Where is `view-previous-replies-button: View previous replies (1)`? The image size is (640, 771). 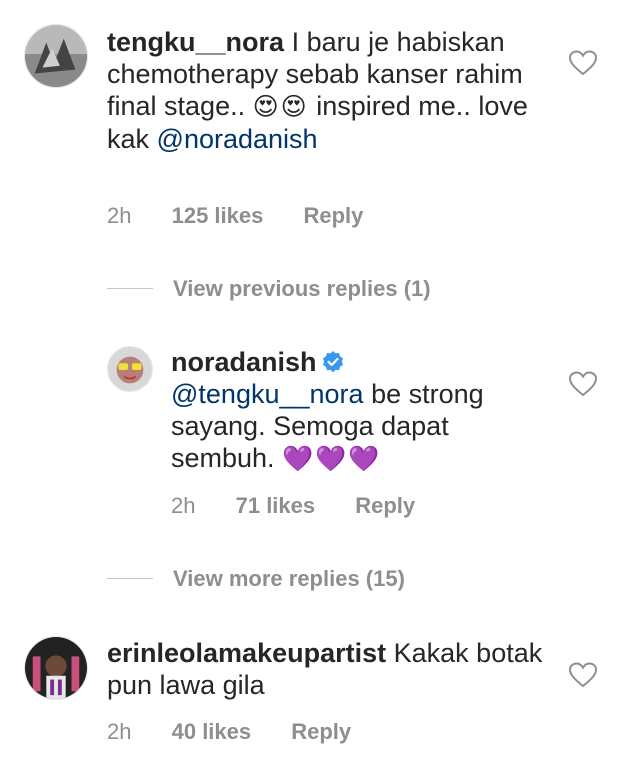
view-previous-replies-button: View previous replies (1) is located at coordinates (269, 289).